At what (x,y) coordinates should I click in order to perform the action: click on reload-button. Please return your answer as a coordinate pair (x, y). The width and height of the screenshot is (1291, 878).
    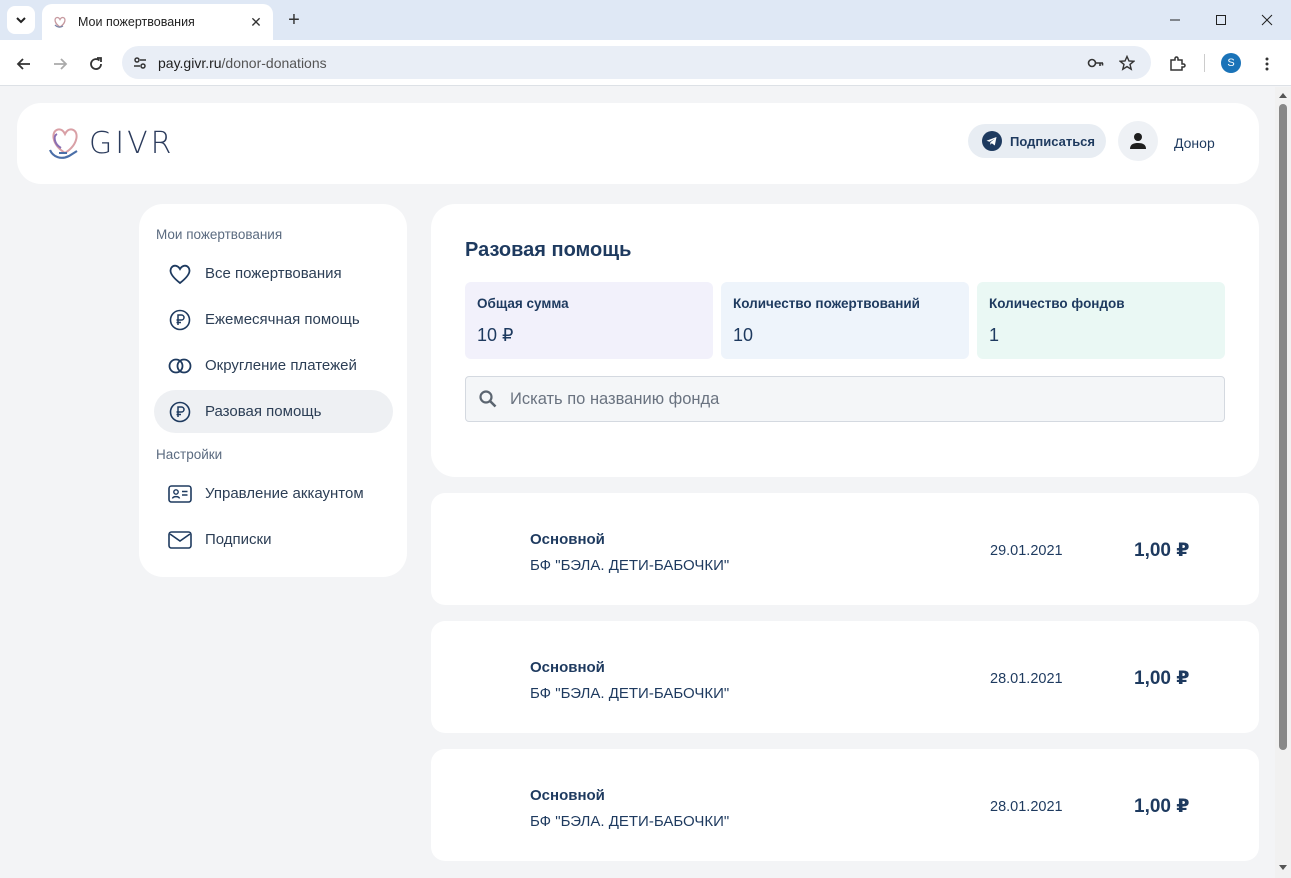
    Looking at the image, I should click on (96, 64).